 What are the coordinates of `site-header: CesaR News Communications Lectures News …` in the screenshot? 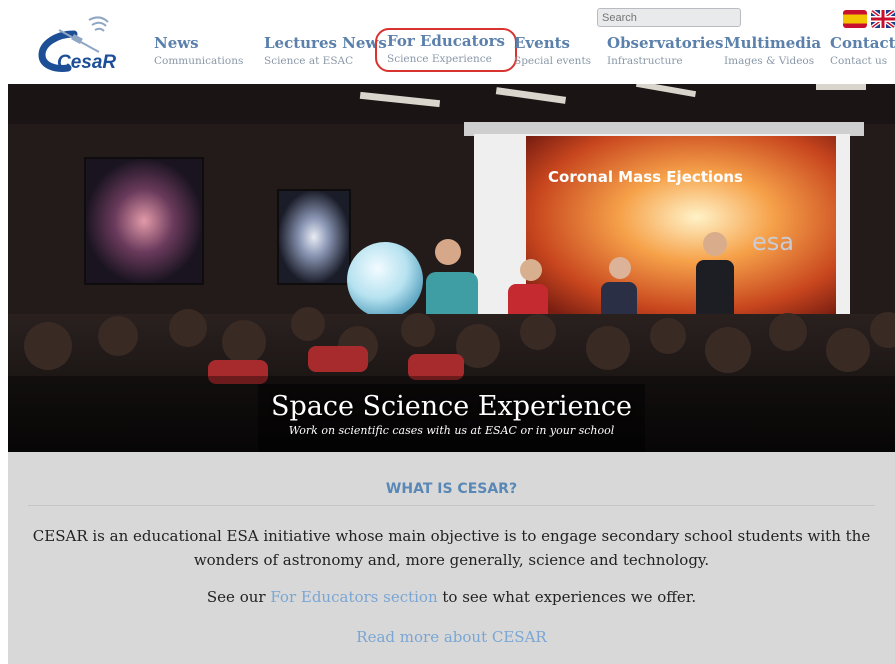 It's located at (447, 42).